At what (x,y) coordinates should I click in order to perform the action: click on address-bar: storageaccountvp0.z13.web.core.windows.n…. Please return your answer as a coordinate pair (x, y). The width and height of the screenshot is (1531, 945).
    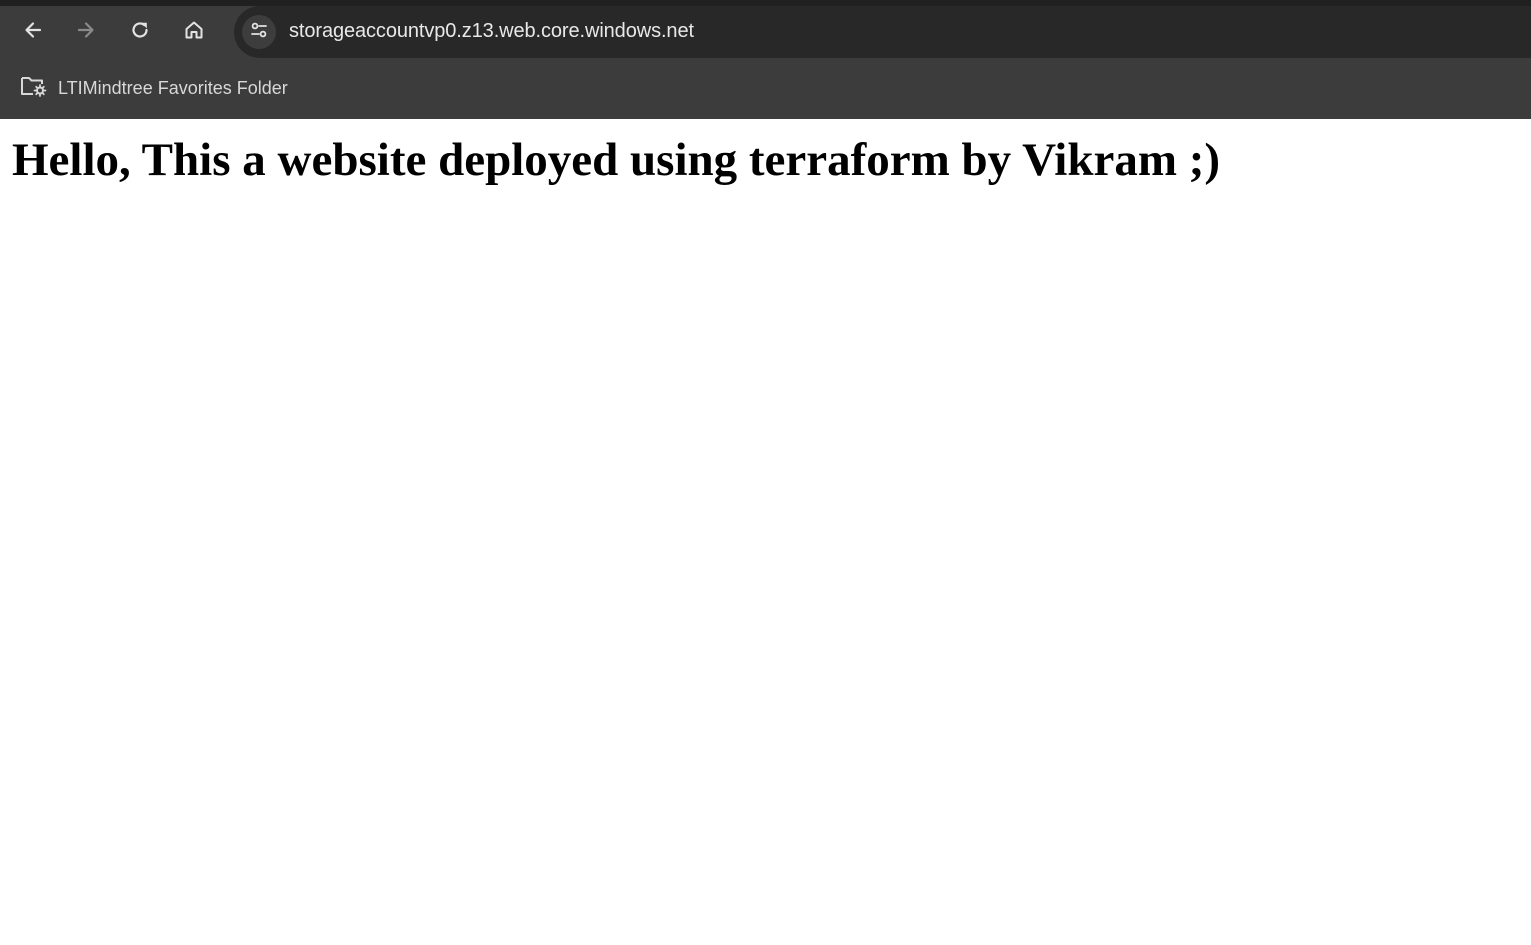
    Looking at the image, I should click on (882, 32).